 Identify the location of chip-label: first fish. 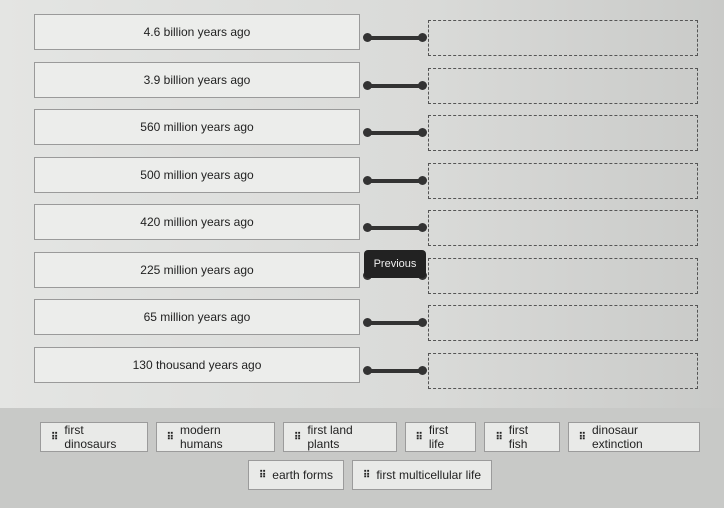
(518, 437).